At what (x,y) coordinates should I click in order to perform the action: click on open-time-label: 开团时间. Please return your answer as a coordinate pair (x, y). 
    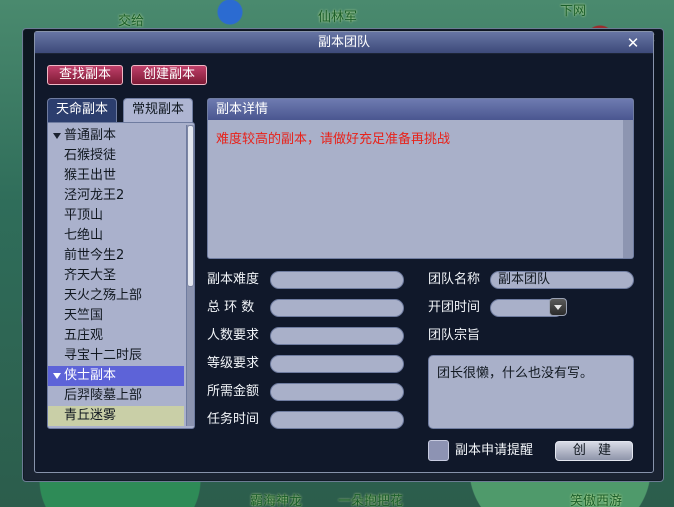
    Looking at the image, I should click on (454, 307).